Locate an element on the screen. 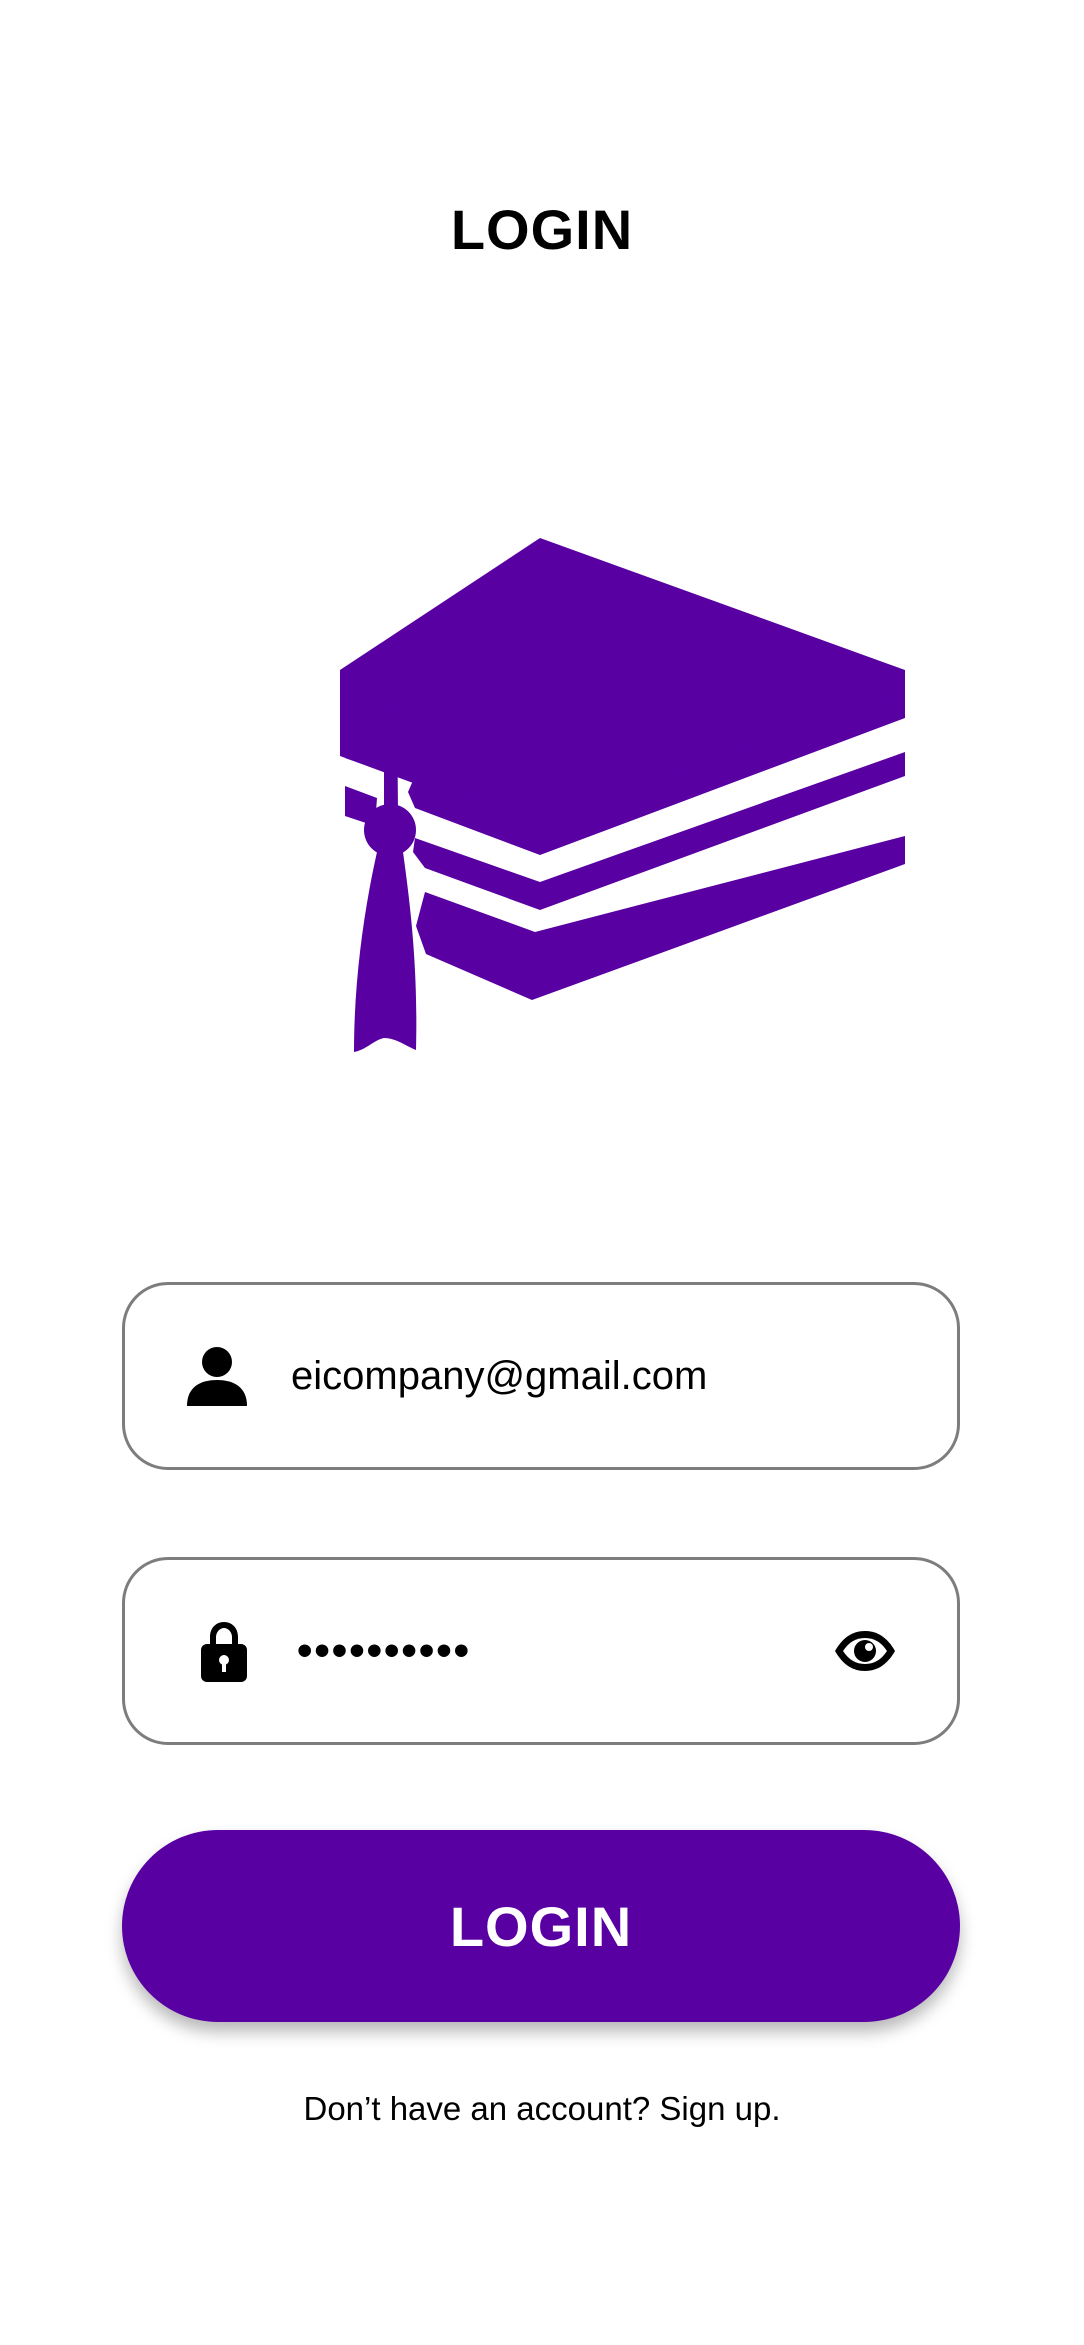  email-field: eicompany@gmail.com is located at coordinates (541, 1376).